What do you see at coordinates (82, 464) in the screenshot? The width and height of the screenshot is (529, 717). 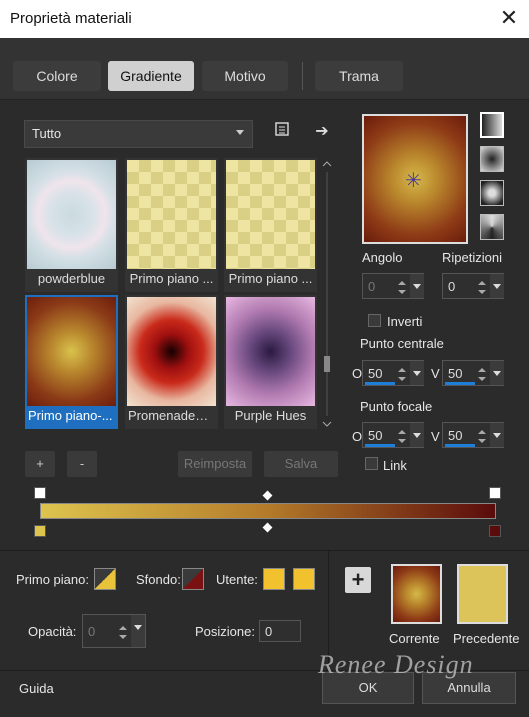 I see `remove-gradient-button: -` at bounding box center [82, 464].